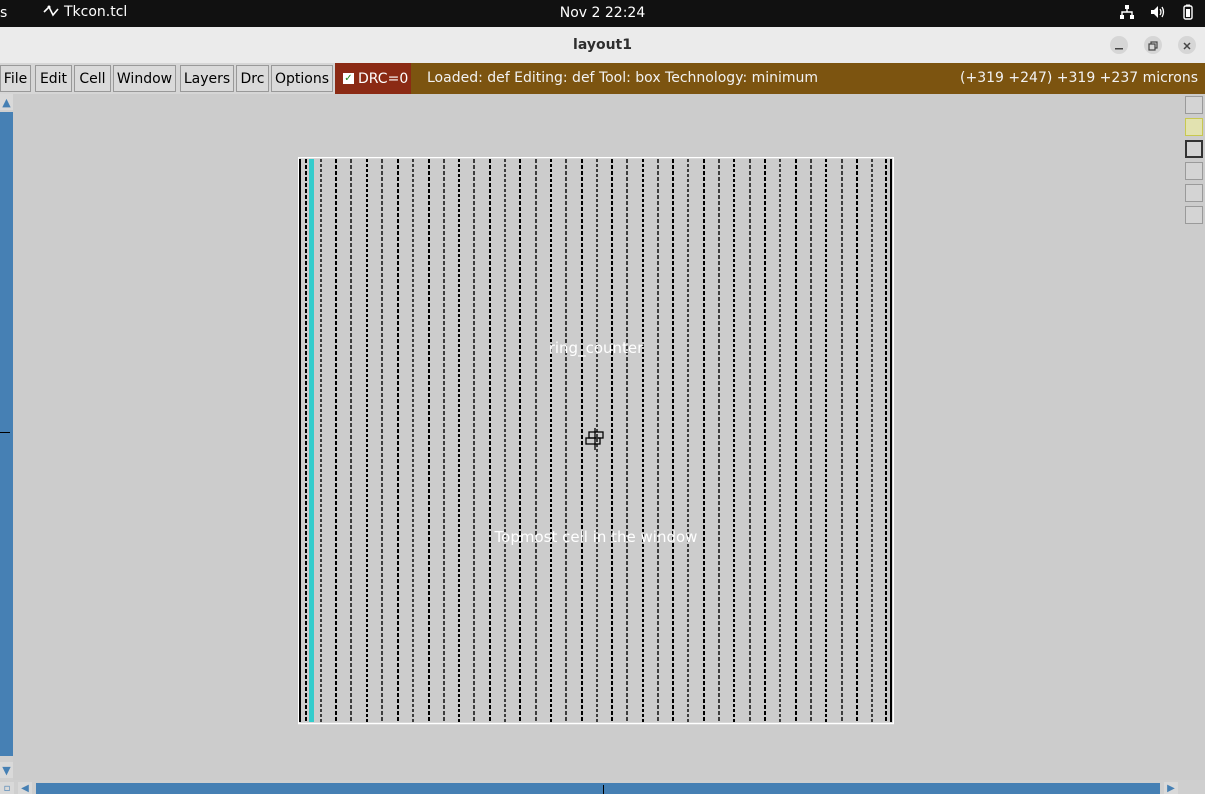  I want to click on cursor-crosshair-icon, so click(594, 439).